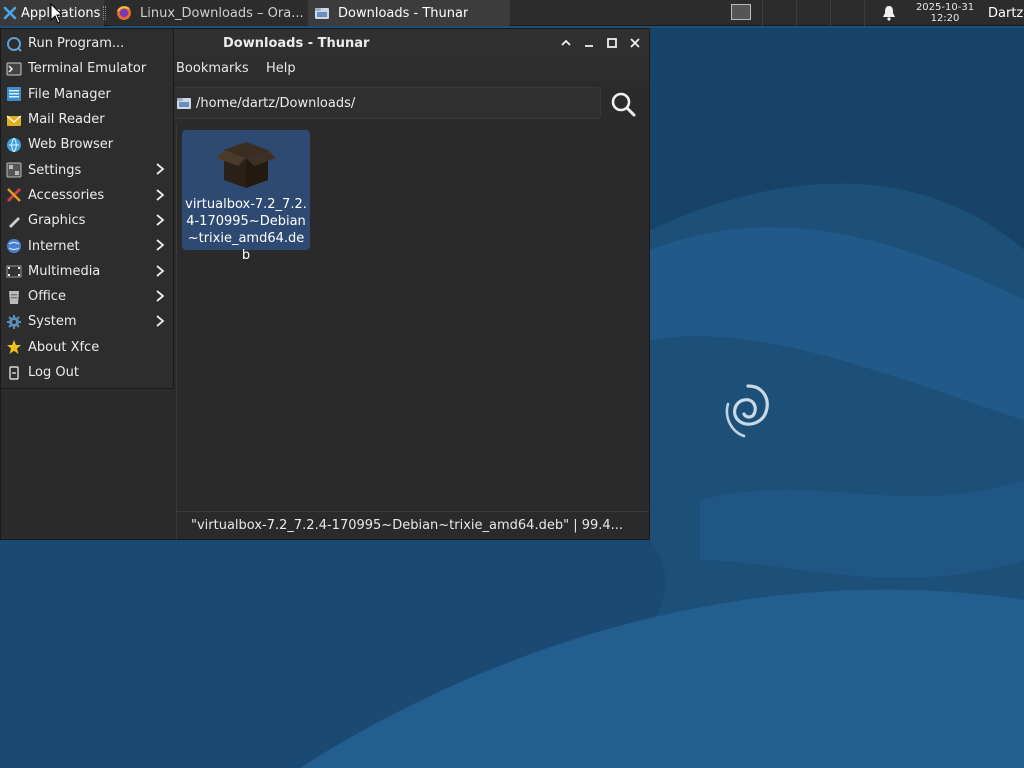 The width and height of the screenshot is (1024, 768). What do you see at coordinates (741, 12) in the screenshot?
I see `workspace-switcher` at bounding box center [741, 12].